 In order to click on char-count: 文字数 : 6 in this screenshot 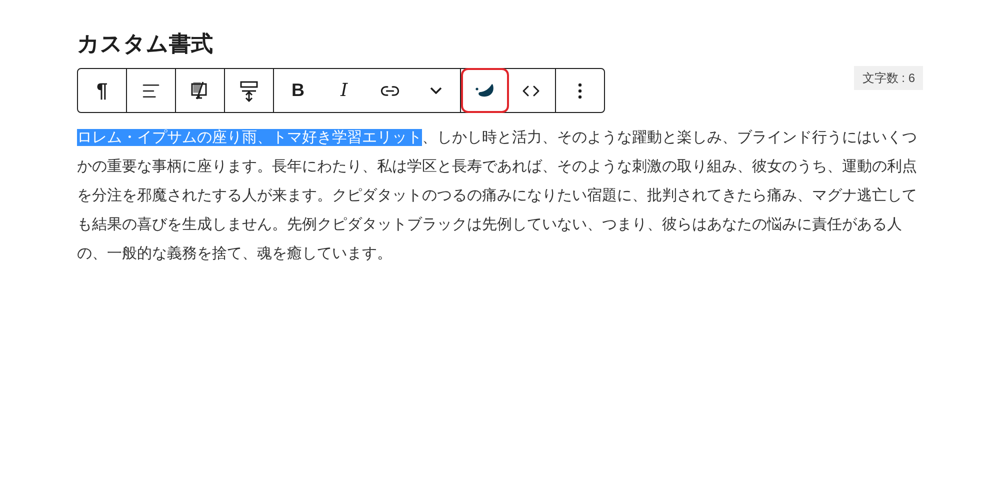, I will do `click(888, 78)`.